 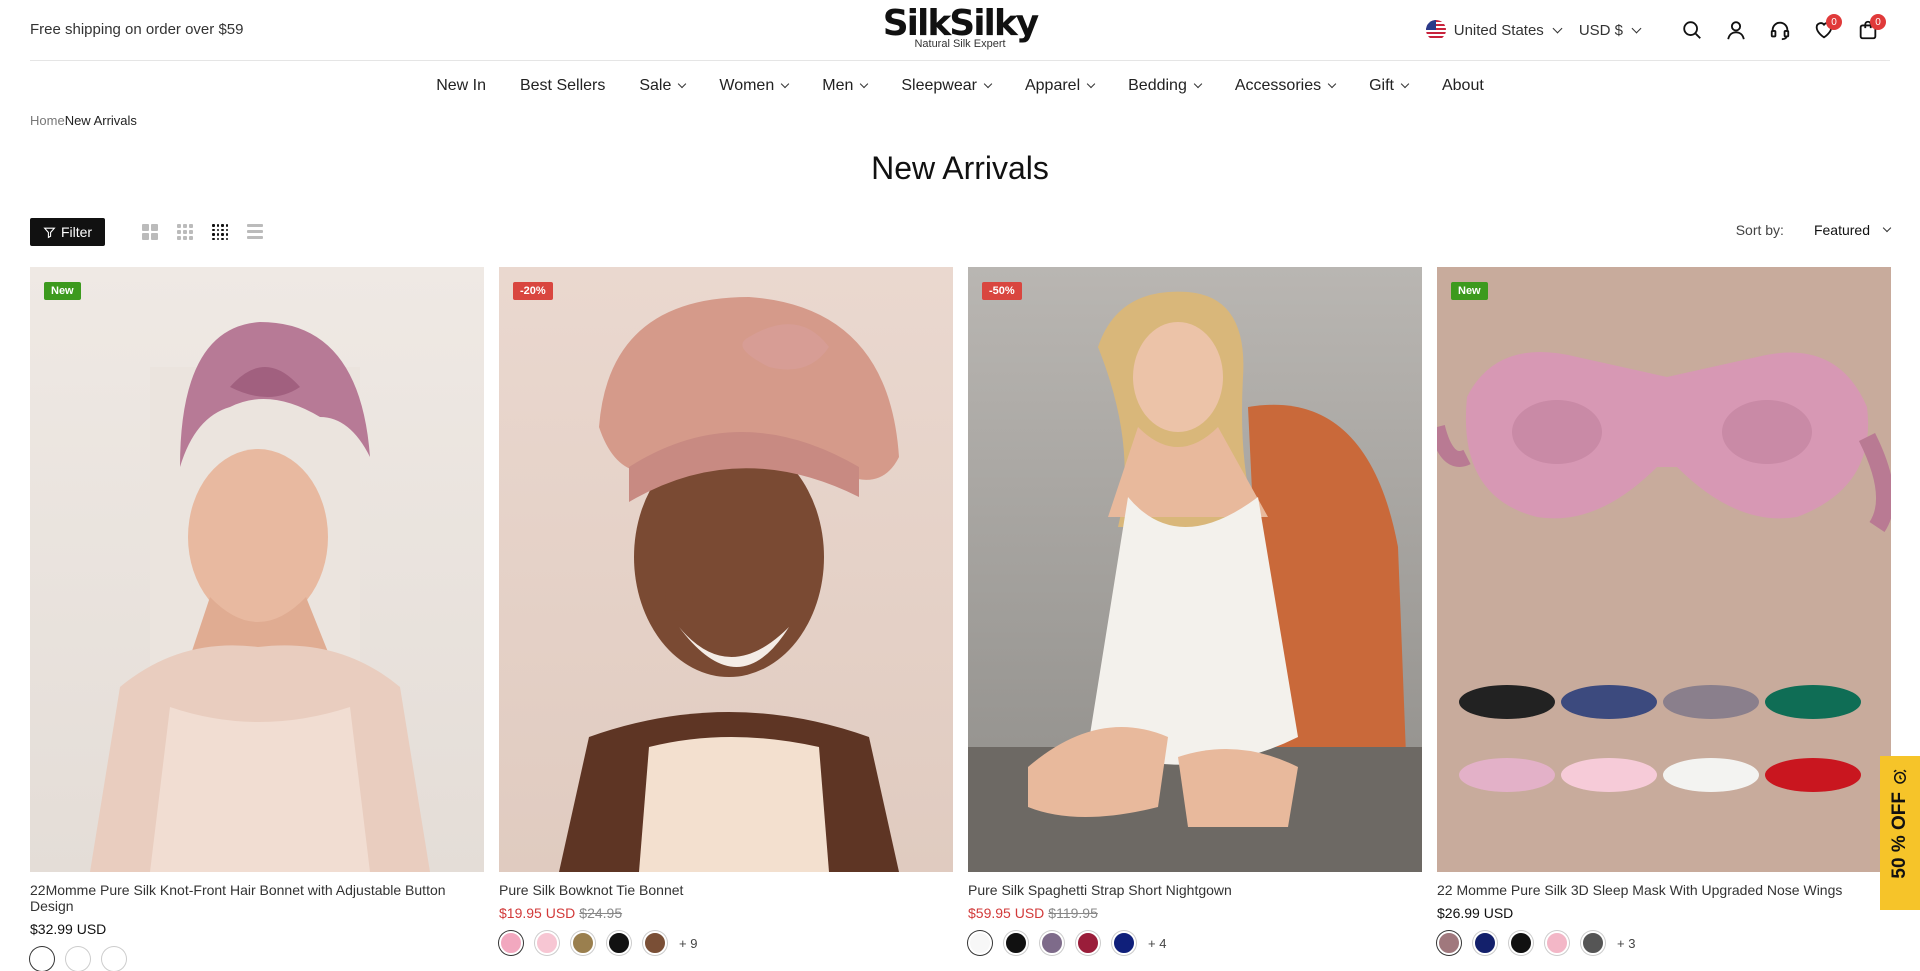 What do you see at coordinates (1664, 913) in the screenshot?
I see `product-price: $26.99 USD` at bounding box center [1664, 913].